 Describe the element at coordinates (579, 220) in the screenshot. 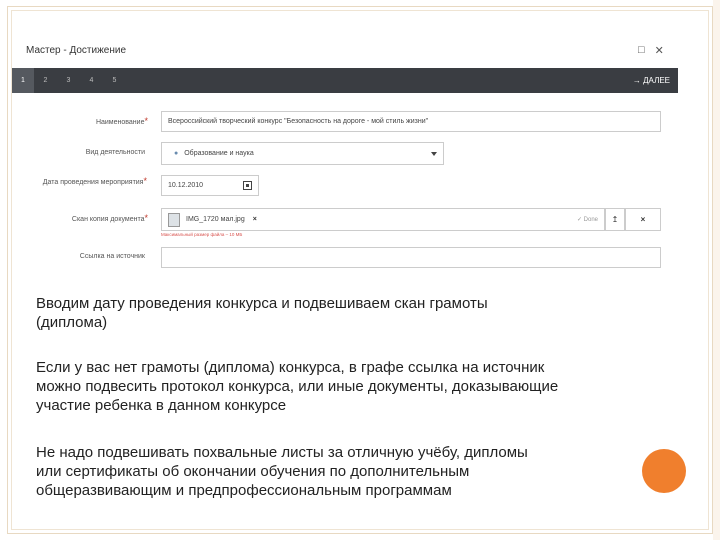

I see `check-icon: ✓` at that location.